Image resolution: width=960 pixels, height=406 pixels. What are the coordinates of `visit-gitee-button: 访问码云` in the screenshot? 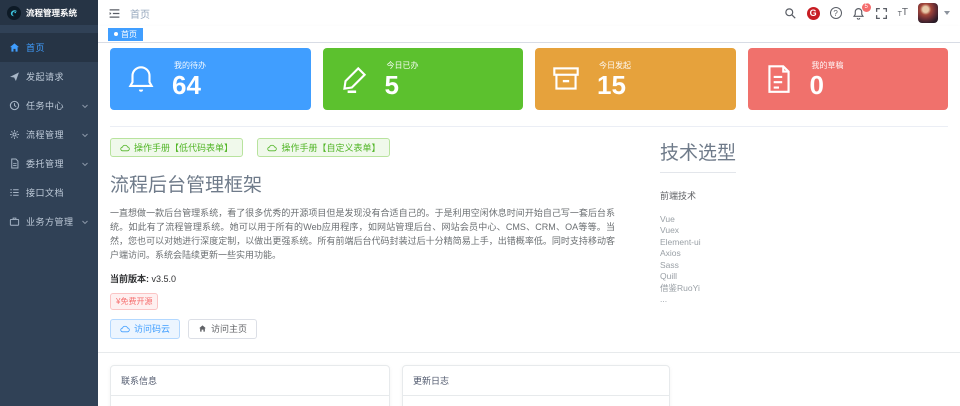 It's located at (145, 328).